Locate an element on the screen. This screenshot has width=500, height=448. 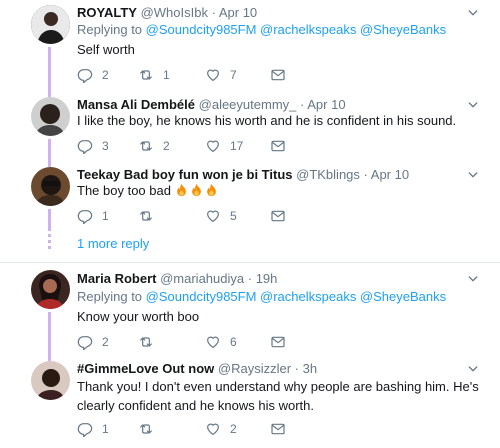
tweet-actions: 3 2 17 is located at coordinates (192, 146).